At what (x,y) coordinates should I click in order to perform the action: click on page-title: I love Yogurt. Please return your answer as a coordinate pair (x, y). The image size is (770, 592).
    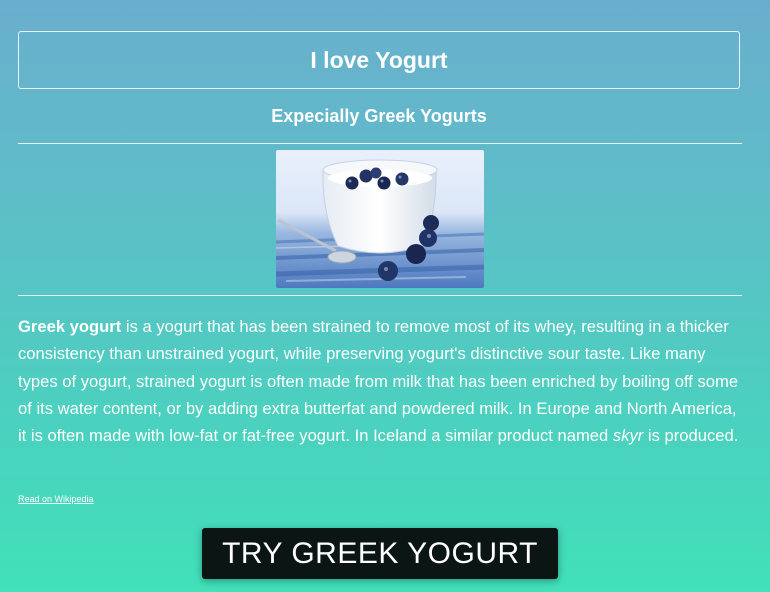
    Looking at the image, I should click on (379, 59).